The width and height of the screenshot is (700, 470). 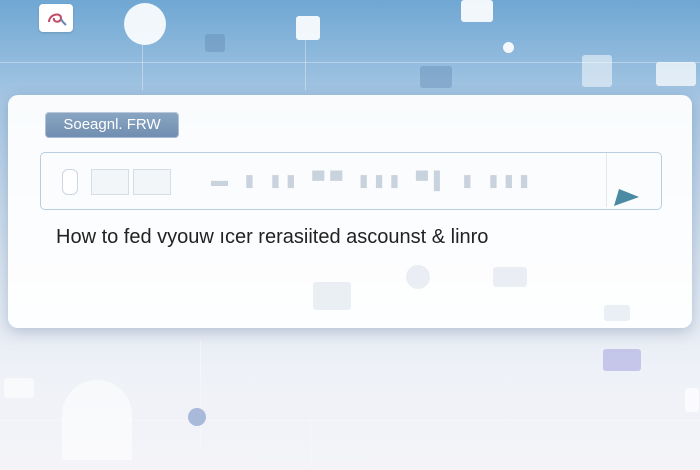 I want to click on field-toggle-icon, so click(x=70, y=182).